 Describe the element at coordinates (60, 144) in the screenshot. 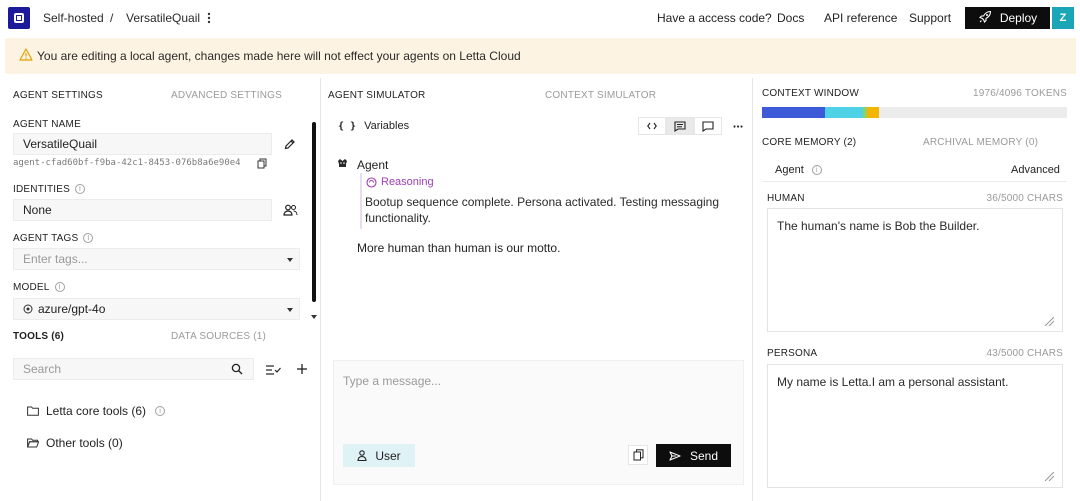

I see `agent-name-value: VersatileQuail` at that location.